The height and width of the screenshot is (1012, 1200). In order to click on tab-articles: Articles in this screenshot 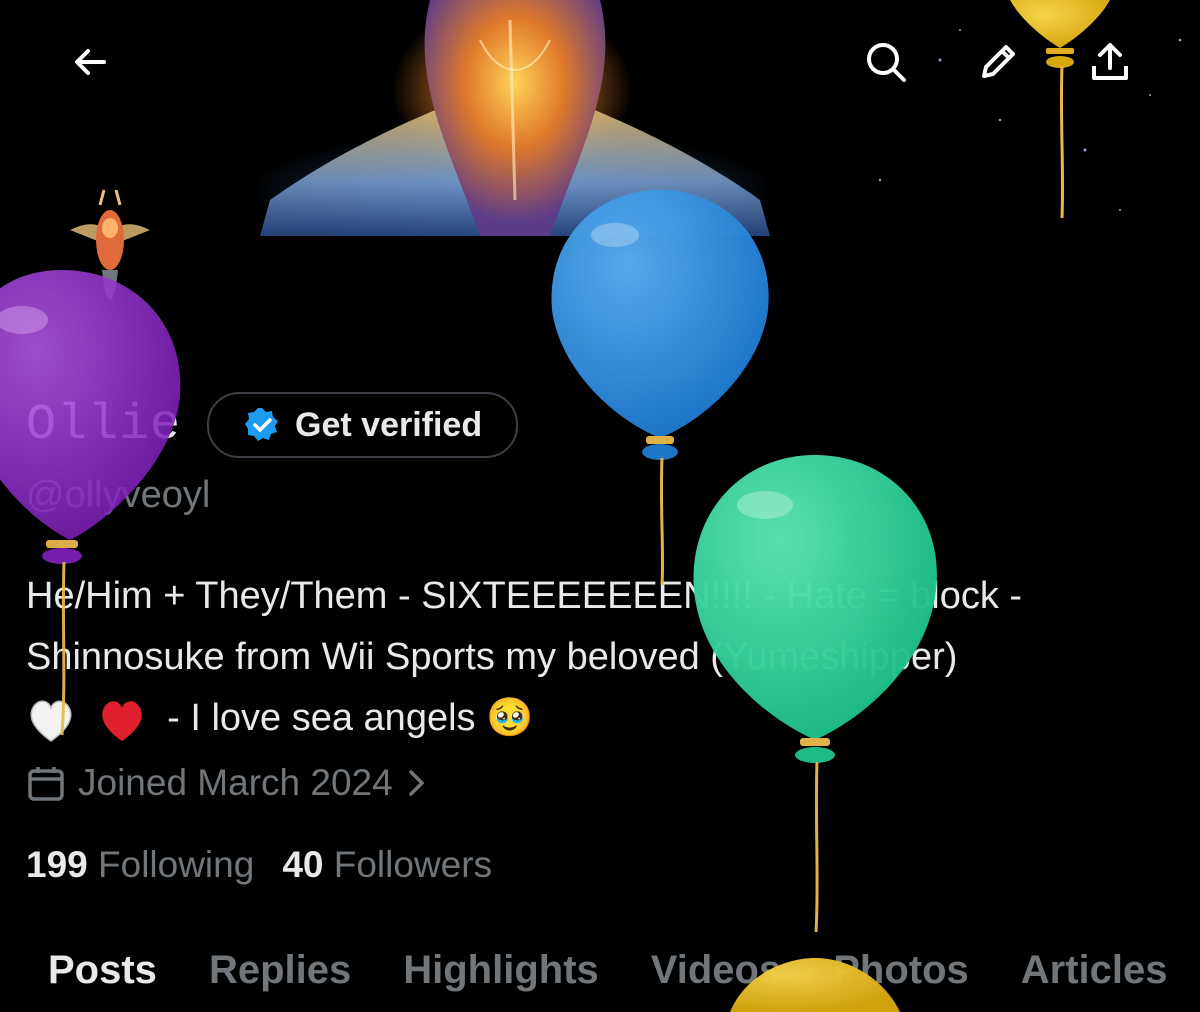, I will do `click(1094, 970)`.